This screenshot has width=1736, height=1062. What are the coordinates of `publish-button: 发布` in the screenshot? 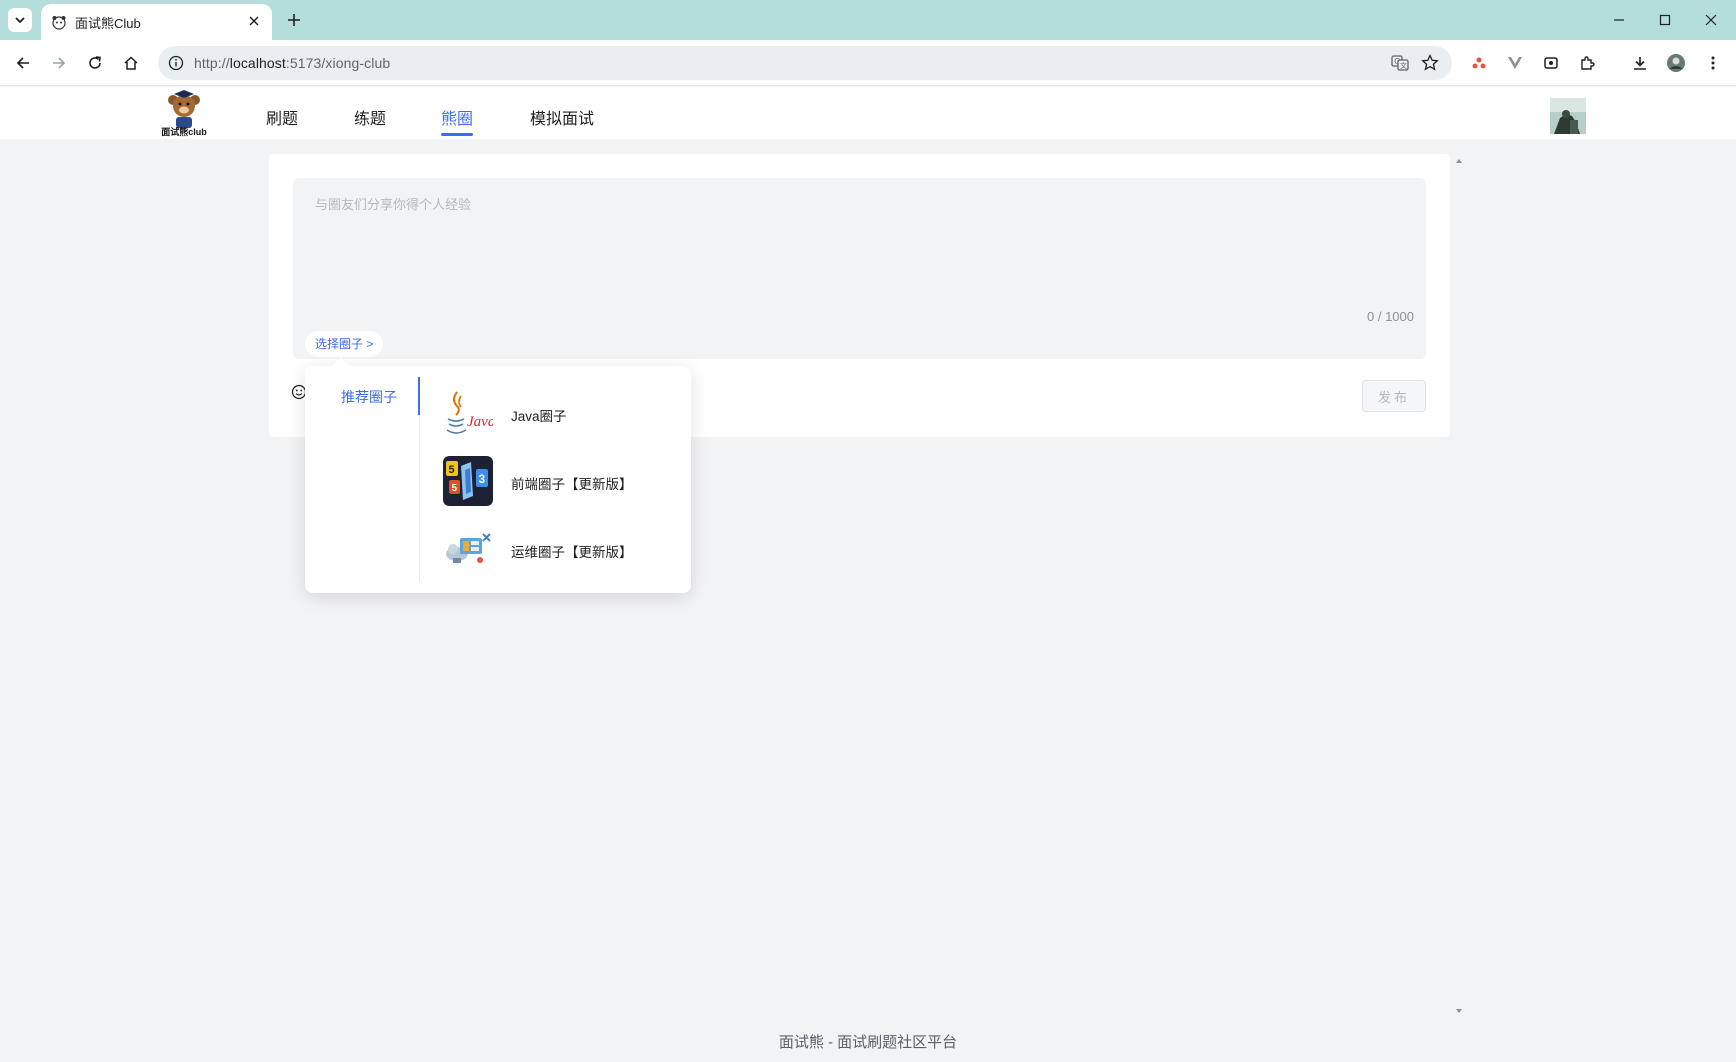 It's located at (1394, 396).